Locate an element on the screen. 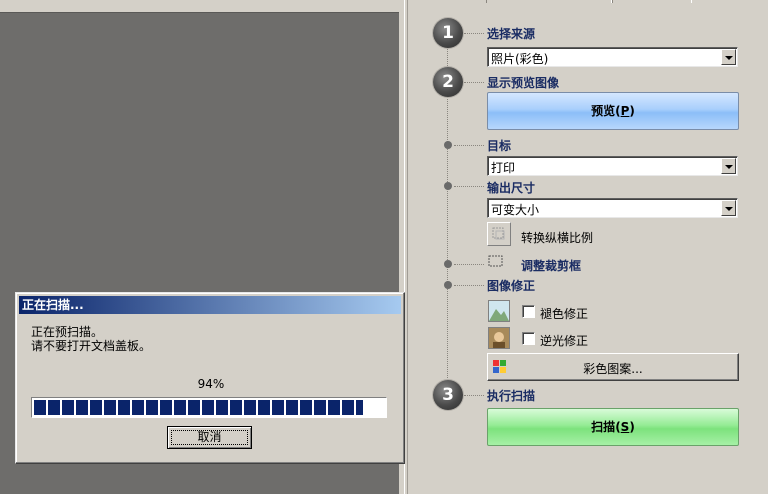  fade-correction-label: 褪色修正 is located at coordinates (564, 314).